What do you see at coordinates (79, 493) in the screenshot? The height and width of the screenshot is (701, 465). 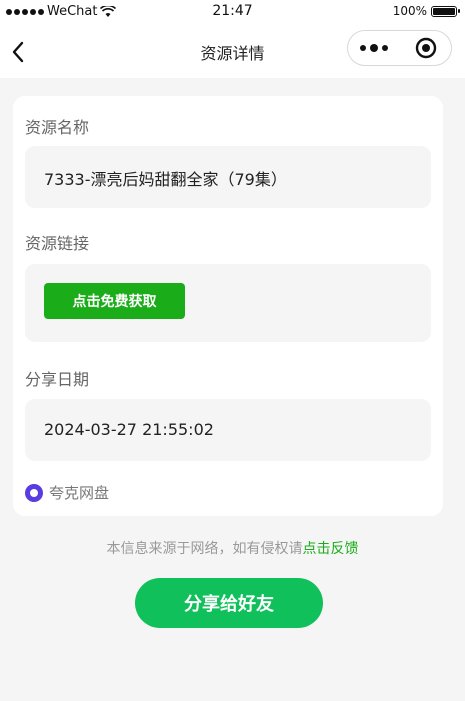 I see `source-name: 夸克网盘` at bounding box center [79, 493].